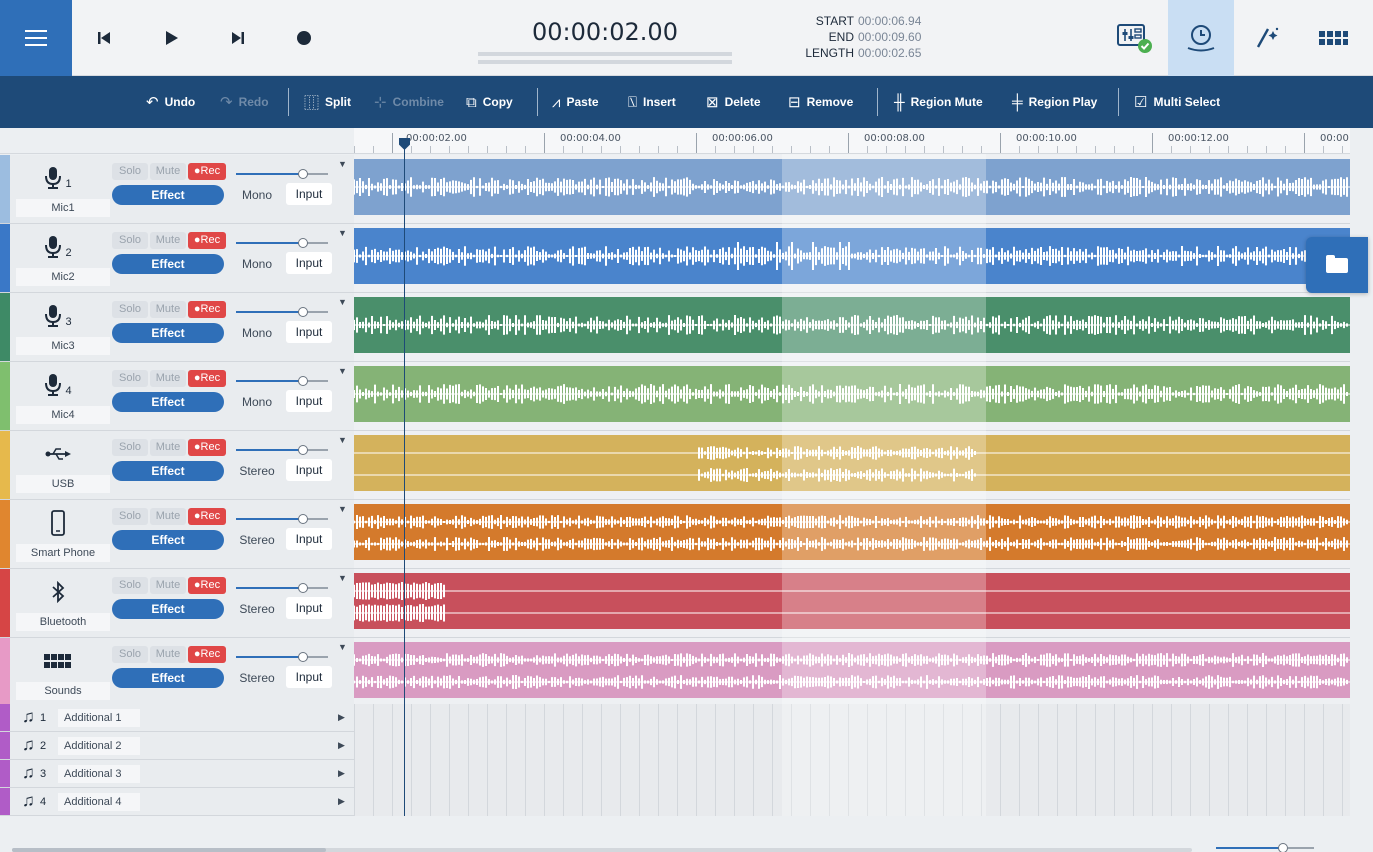 This screenshot has height=852, width=1373. I want to click on track-header-1: 1 Mic1 Solo Mute ●Rec ▼ Effect Mono Input, so click(177, 189).